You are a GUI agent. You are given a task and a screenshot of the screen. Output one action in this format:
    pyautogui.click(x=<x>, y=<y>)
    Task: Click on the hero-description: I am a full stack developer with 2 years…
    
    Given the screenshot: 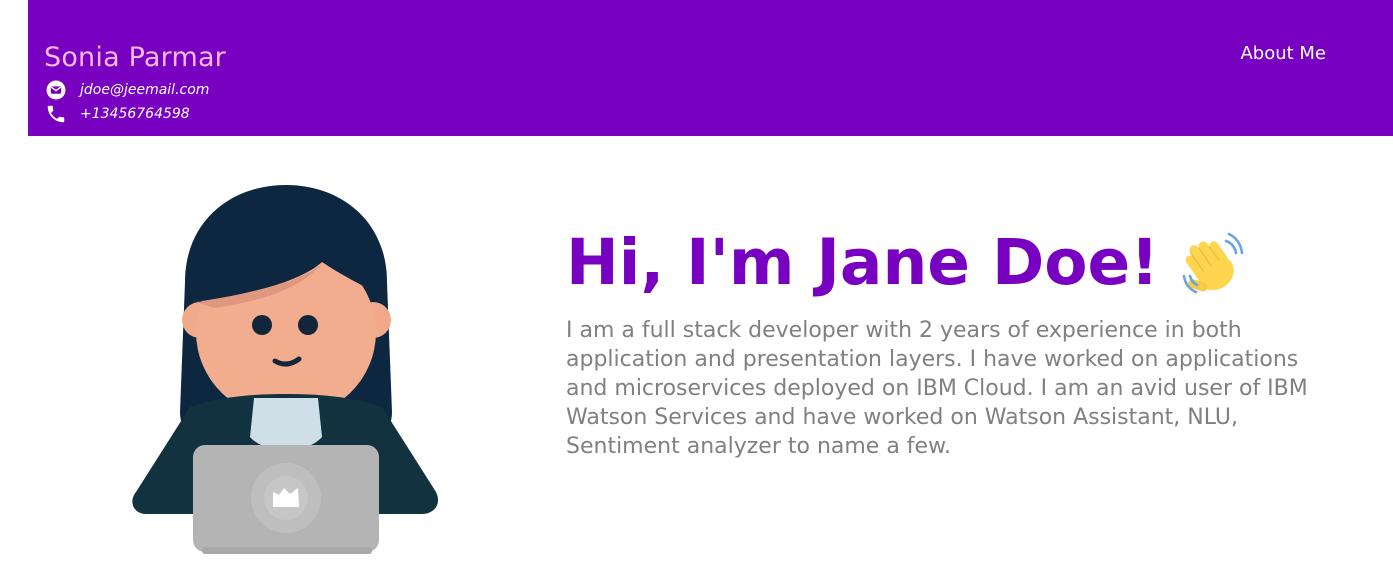 What is the action you would take?
    pyautogui.click(x=937, y=388)
    